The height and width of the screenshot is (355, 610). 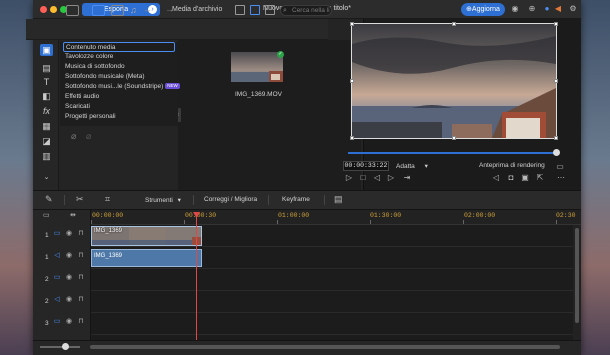 What do you see at coordinates (577, 275) in the screenshot?
I see `vertical-scroll-thumb` at bounding box center [577, 275].